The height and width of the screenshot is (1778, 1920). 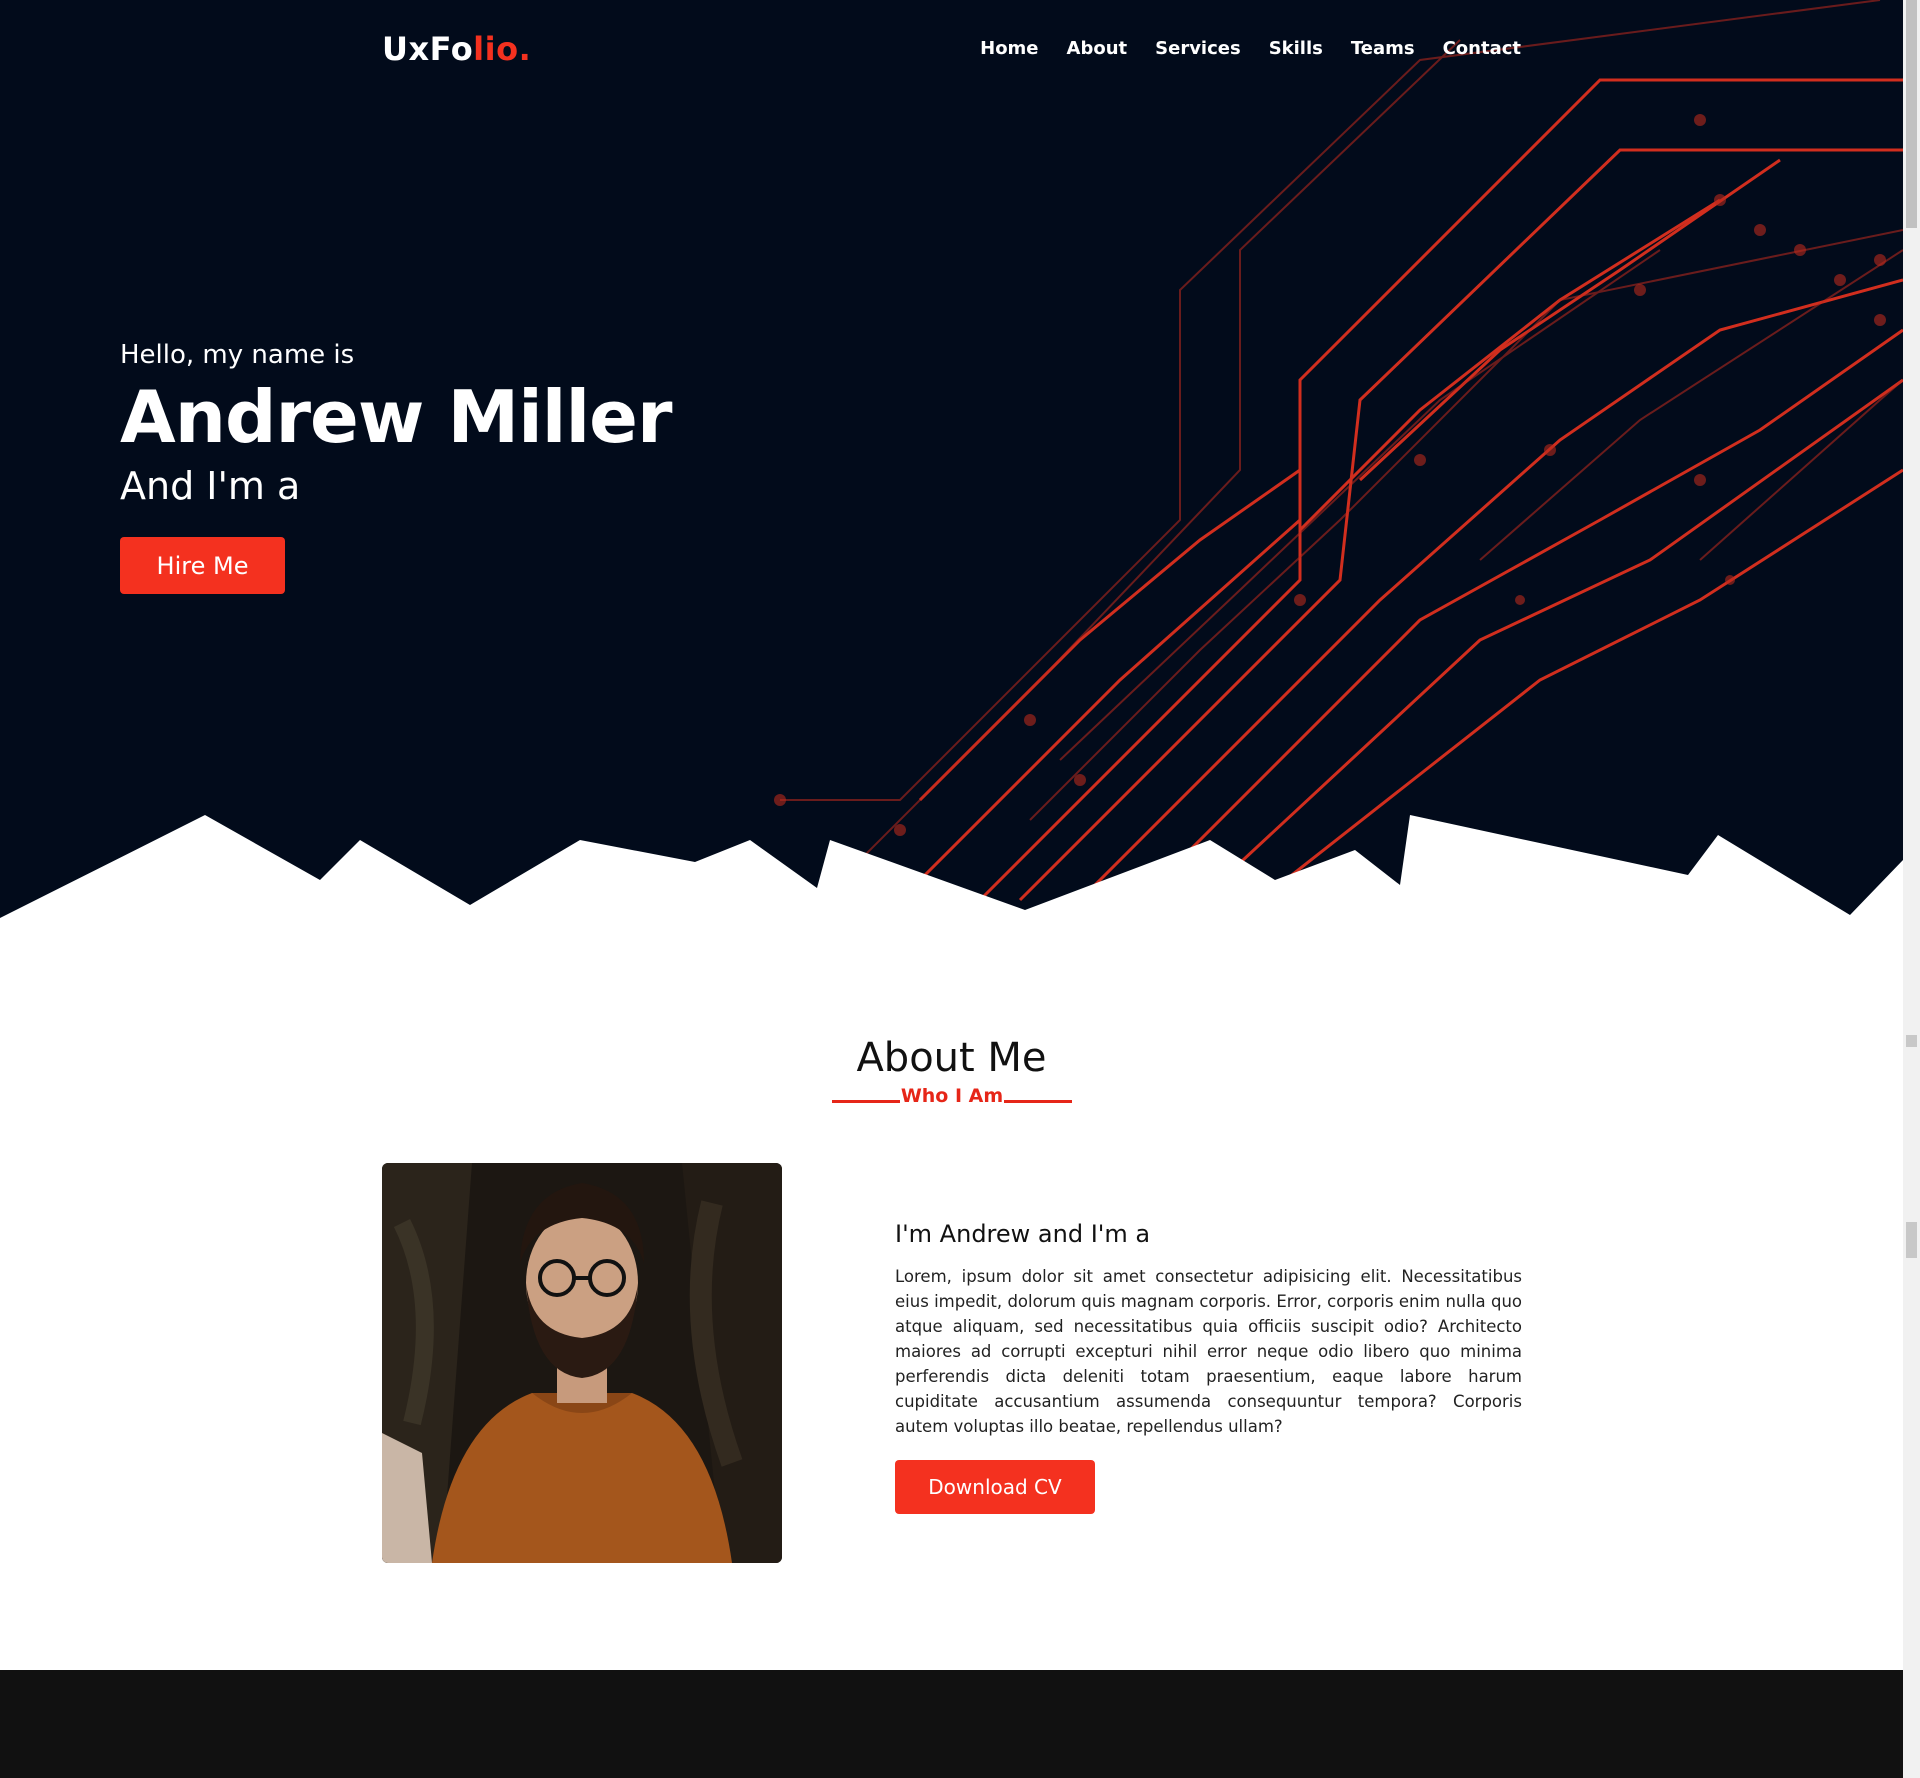 I want to click on next-section-dark, so click(x=951, y=1724).